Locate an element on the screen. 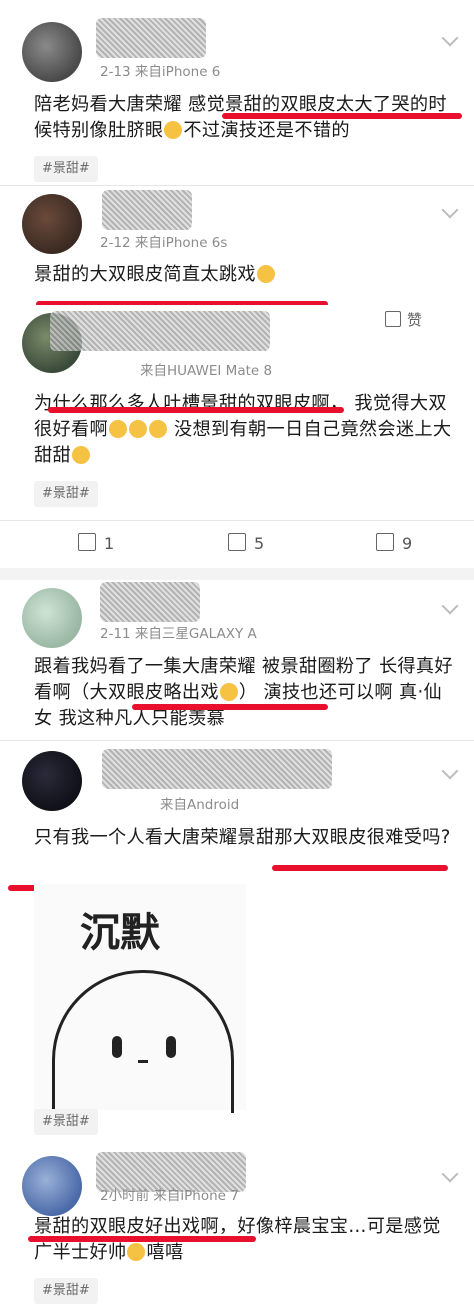  comment-meta: 2-12 来自iPhone 6s is located at coordinates (164, 243).